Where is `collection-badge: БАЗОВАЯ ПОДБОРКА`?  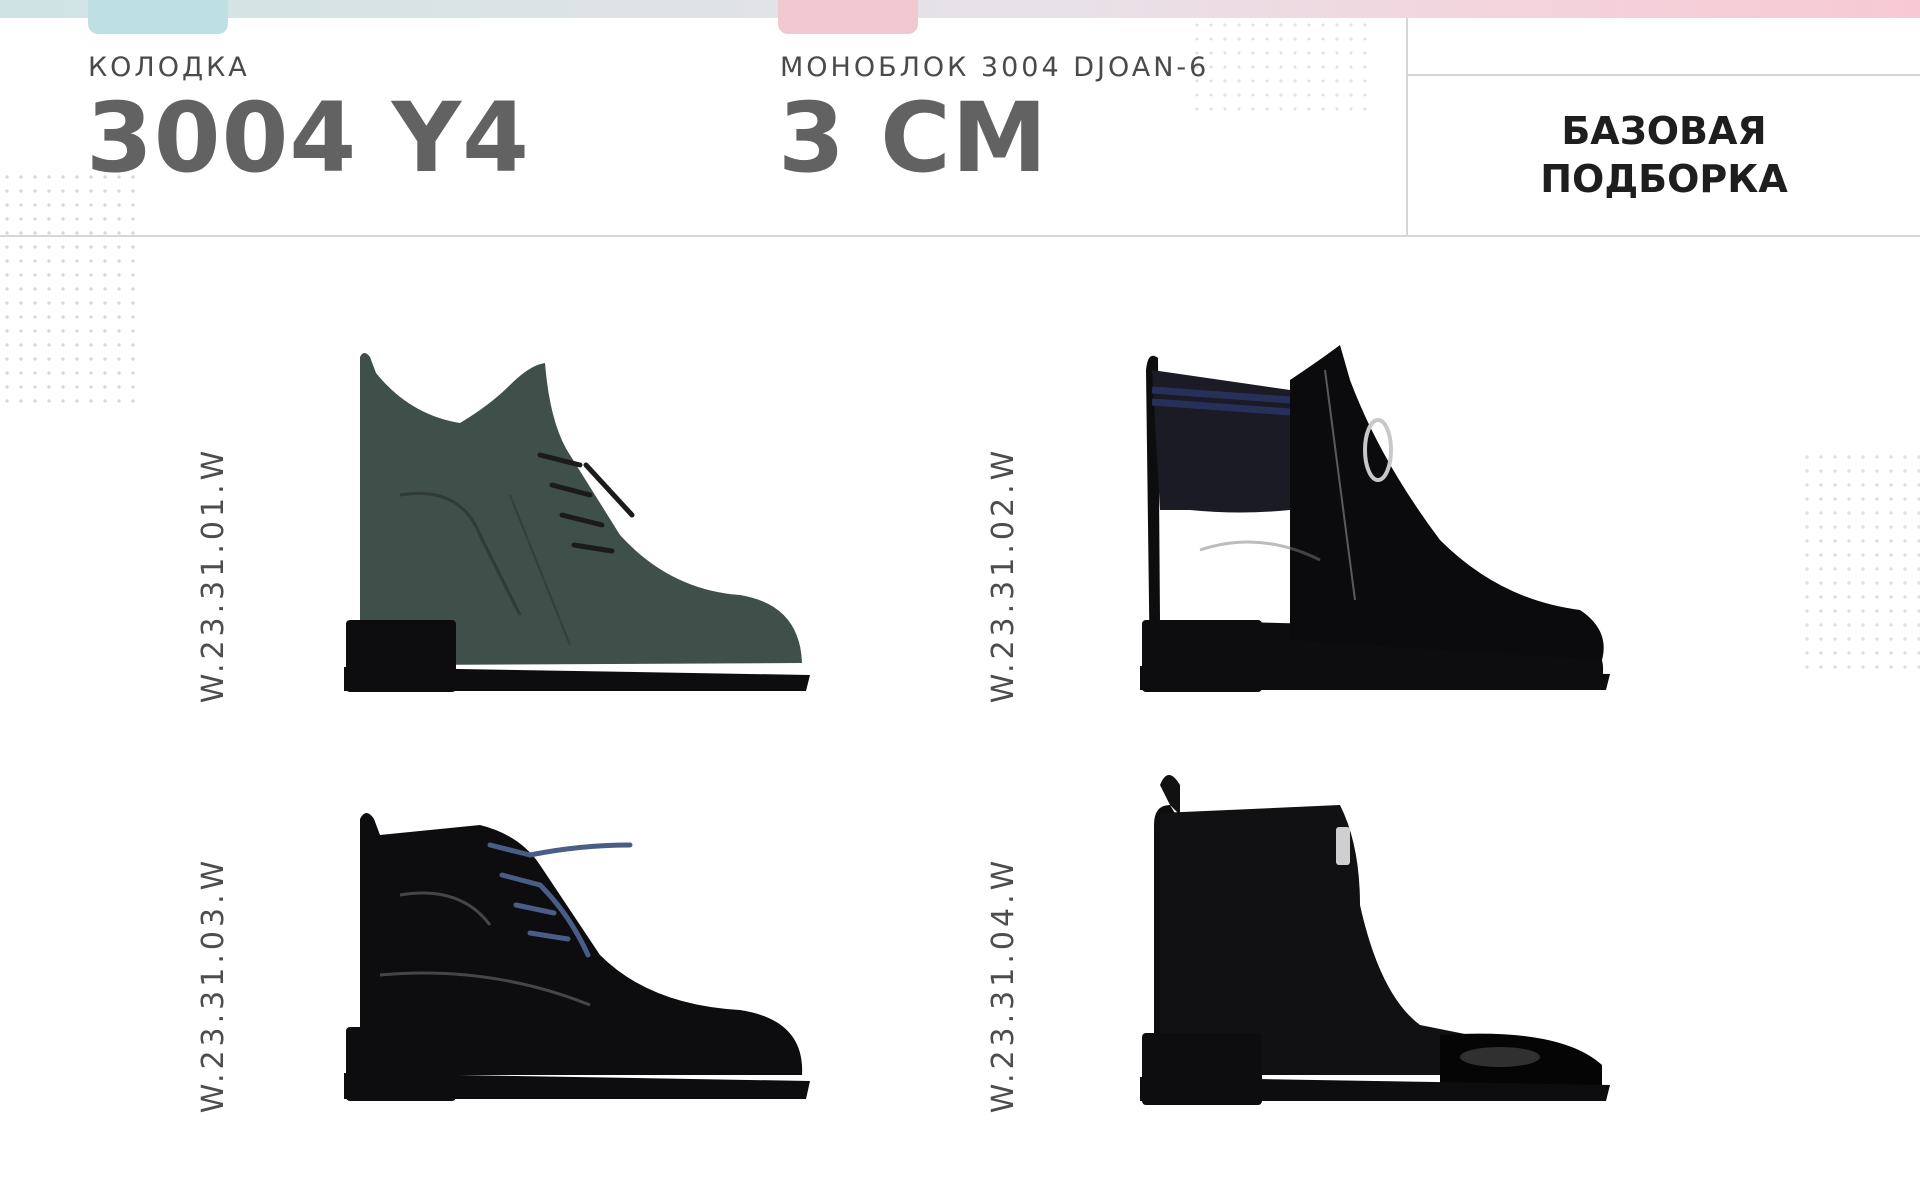
collection-badge: БАЗОВАЯ ПОДБОРКА is located at coordinates (1664, 155).